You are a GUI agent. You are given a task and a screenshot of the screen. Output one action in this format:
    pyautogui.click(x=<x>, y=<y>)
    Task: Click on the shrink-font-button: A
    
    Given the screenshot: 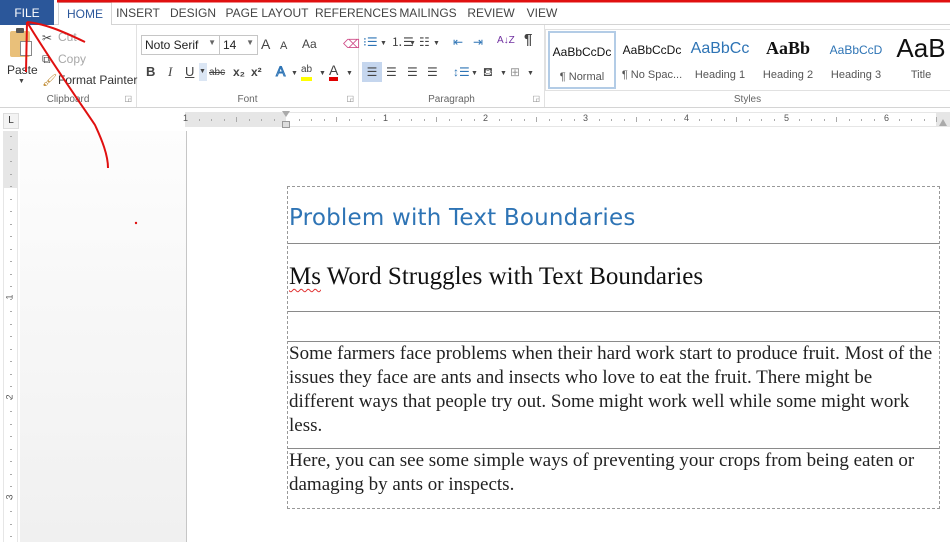 What is the action you would take?
    pyautogui.click(x=283, y=46)
    